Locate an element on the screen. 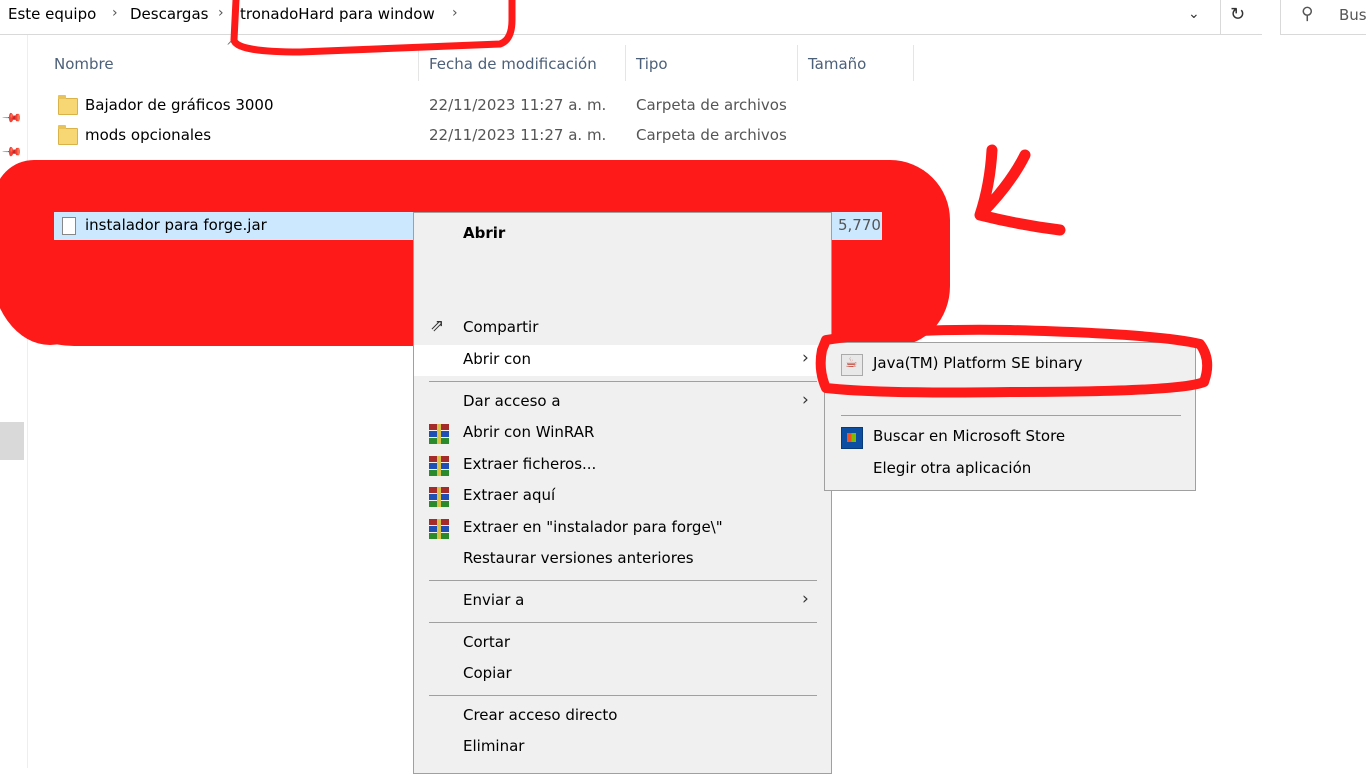 The width and height of the screenshot is (1366, 774). menu-item-abrir-con: Abrir con › is located at coordinates (622, 360).